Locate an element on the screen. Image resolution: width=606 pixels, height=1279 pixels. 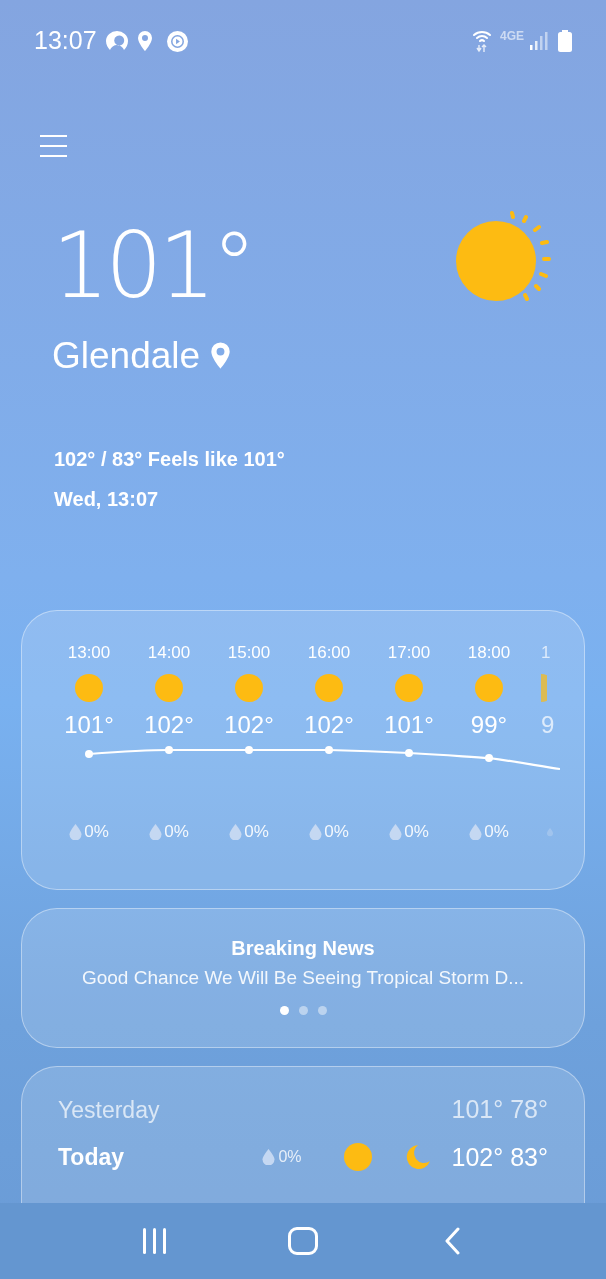
home-button is located at coordinates (303, 1241).